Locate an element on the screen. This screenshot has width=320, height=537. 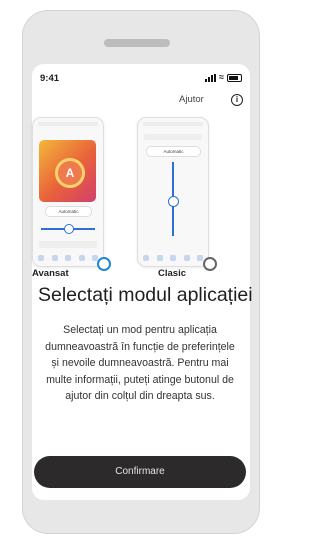
status-icons: ≈ is located at coordinates (223, 77).